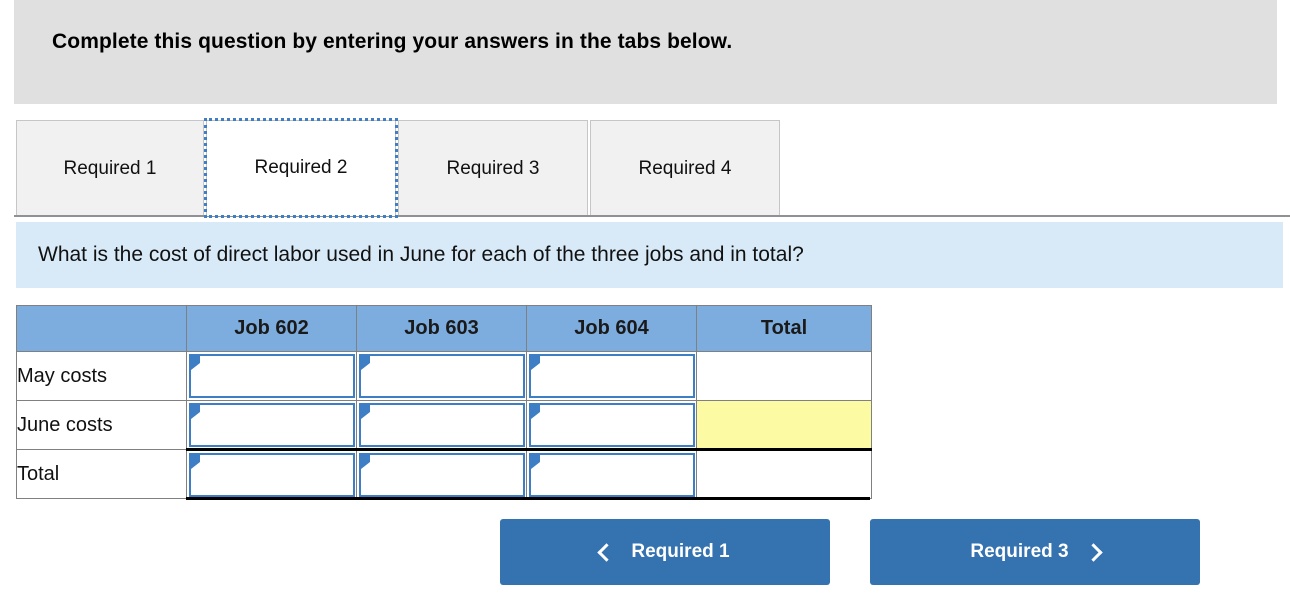 The width and height of the screenshot is (1290, 606). I want to click on next-required-button: Required 3, so click(1035, 552).